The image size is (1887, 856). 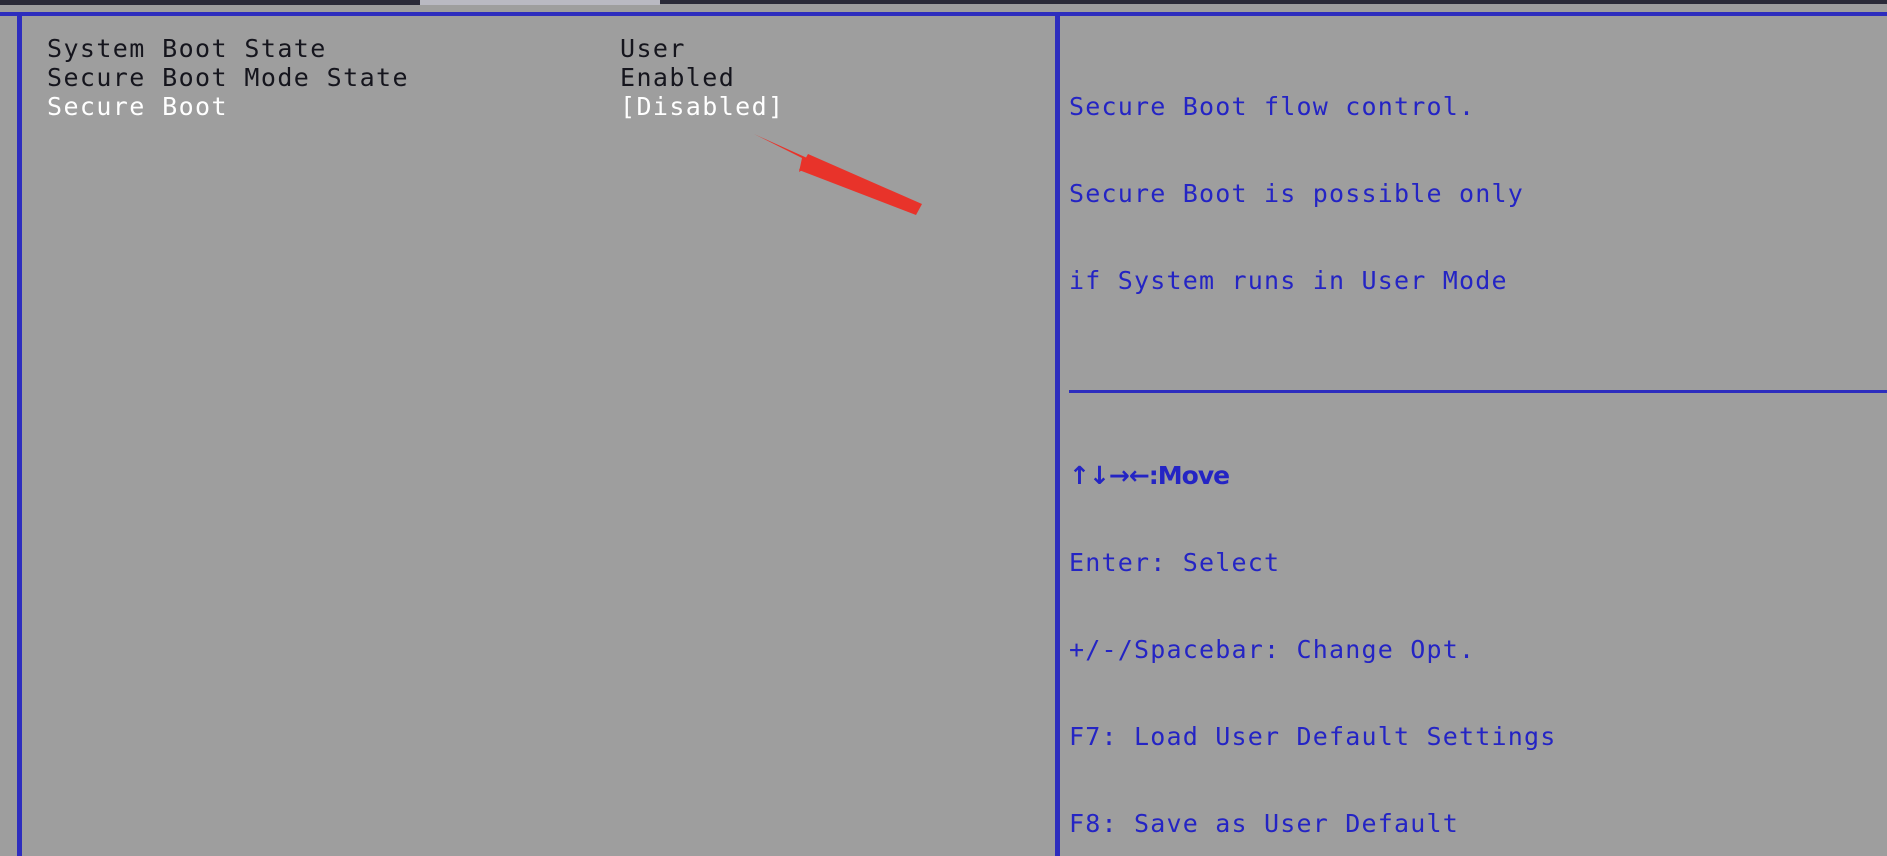 What do you see at coordinates (1272, 106) in the screenshot?
I see `help-line: Secure Boot flow control.` at bounding box center [1272, 106].